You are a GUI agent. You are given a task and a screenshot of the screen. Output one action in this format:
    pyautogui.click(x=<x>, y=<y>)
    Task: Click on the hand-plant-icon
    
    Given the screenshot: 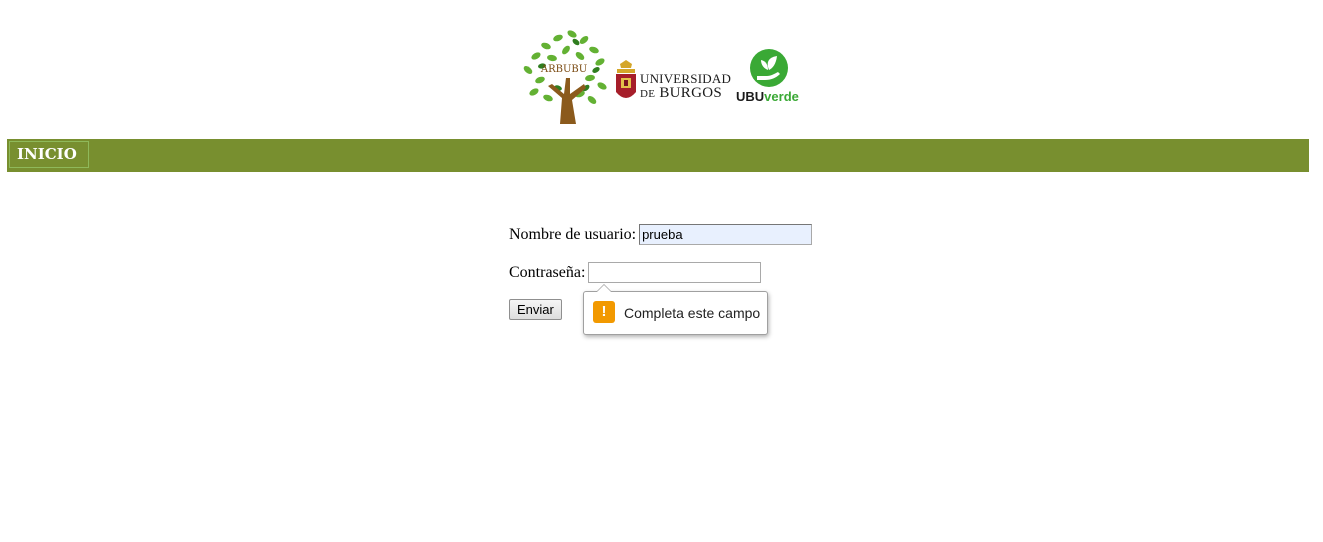 What is the action you would take?
    pyautogui.click(x=769, y=68)
    